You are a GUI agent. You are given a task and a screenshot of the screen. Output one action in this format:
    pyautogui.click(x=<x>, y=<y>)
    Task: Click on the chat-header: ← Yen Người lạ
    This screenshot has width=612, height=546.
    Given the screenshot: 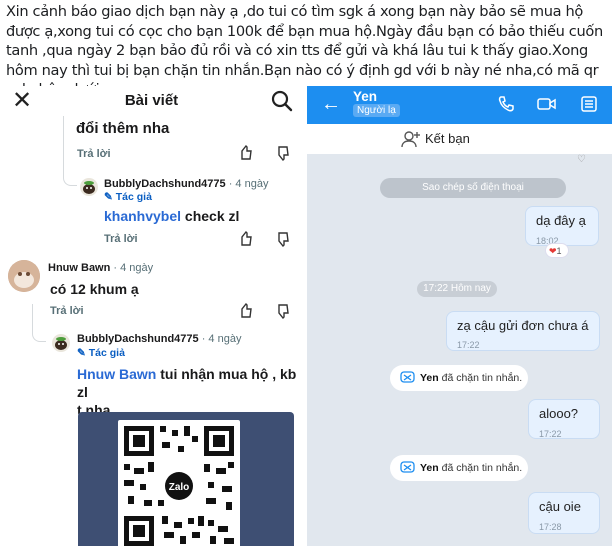 What is the action you would take?
    pyautogui.click(x=459, y=105)
    